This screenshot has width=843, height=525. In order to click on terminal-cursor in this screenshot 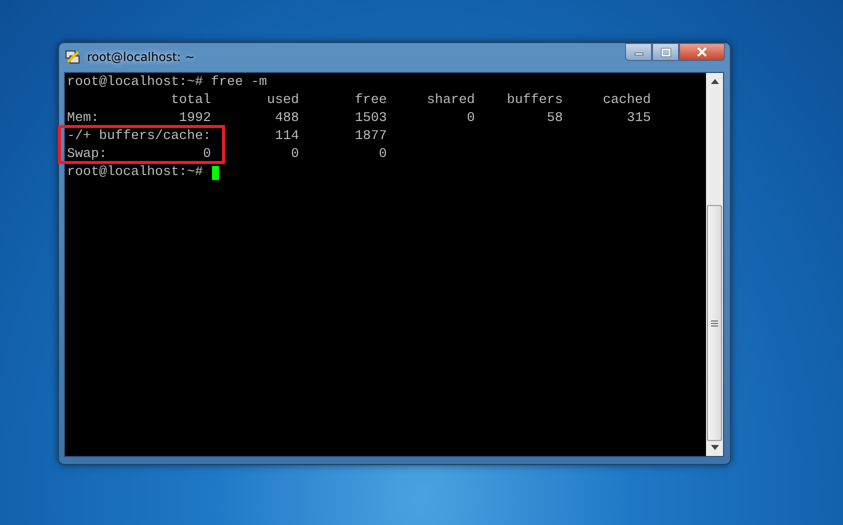, I will do `click(215, 173)`.